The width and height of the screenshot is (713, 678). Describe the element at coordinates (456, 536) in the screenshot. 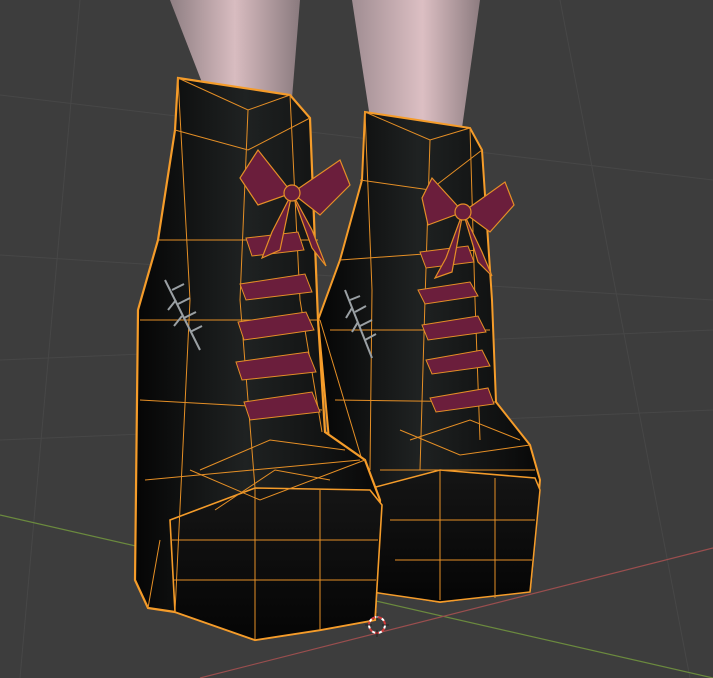

I see `right-boot-platform` at that location.